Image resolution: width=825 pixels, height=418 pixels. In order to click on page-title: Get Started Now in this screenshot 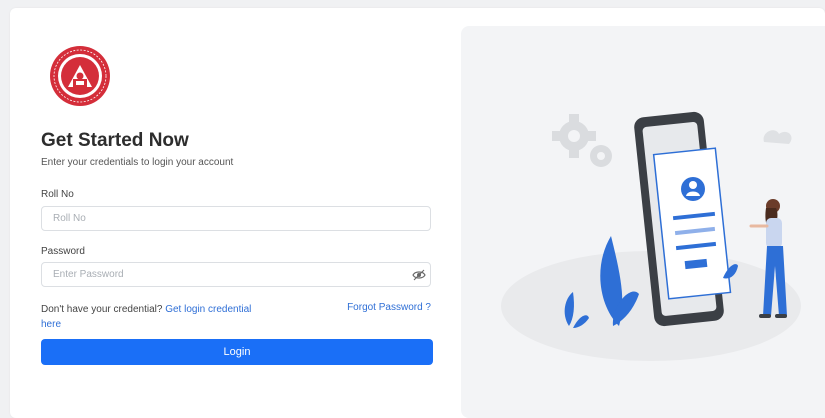, I will do `click(115, 140)`.